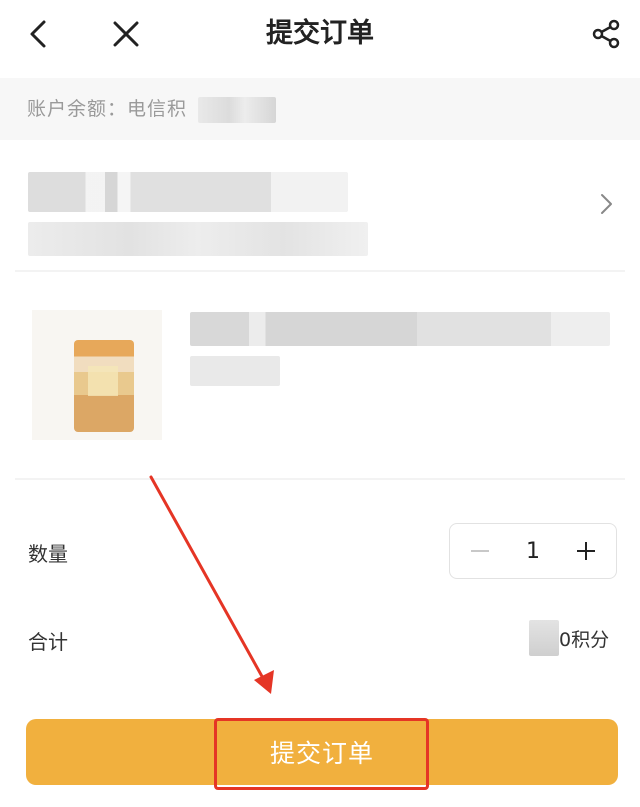  Describe the element at coordinates (320, 109) in the screenshot. I see `balance-bar: 账户余额：电信积` at that location.